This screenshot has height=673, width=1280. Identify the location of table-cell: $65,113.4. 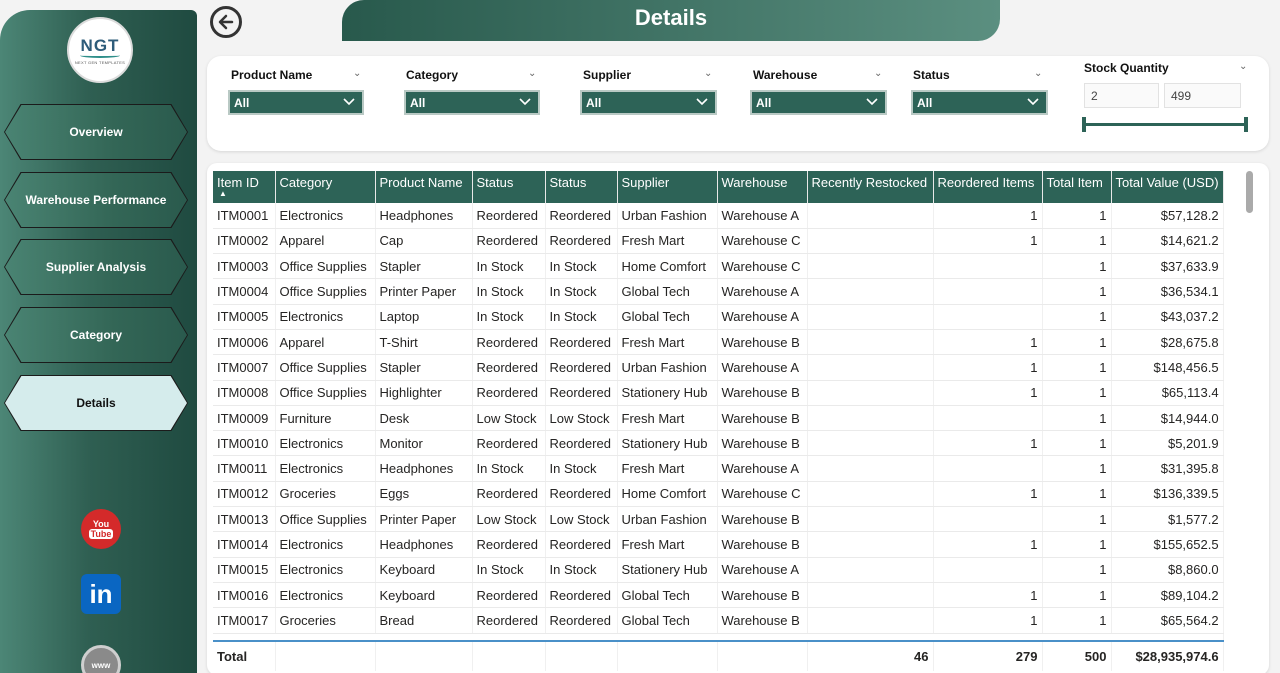
(1167, 392).